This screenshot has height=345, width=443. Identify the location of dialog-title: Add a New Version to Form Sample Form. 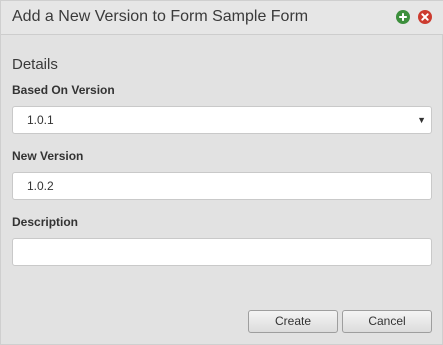
(160, 16).